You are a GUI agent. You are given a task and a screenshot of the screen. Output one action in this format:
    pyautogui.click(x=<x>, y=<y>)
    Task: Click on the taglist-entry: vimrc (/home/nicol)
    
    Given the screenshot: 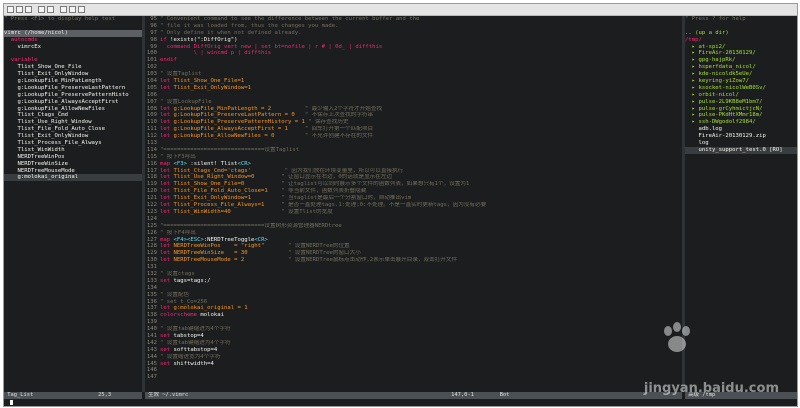 What is the action you would take?
    pyautogui.click(x=73, y=33)
    